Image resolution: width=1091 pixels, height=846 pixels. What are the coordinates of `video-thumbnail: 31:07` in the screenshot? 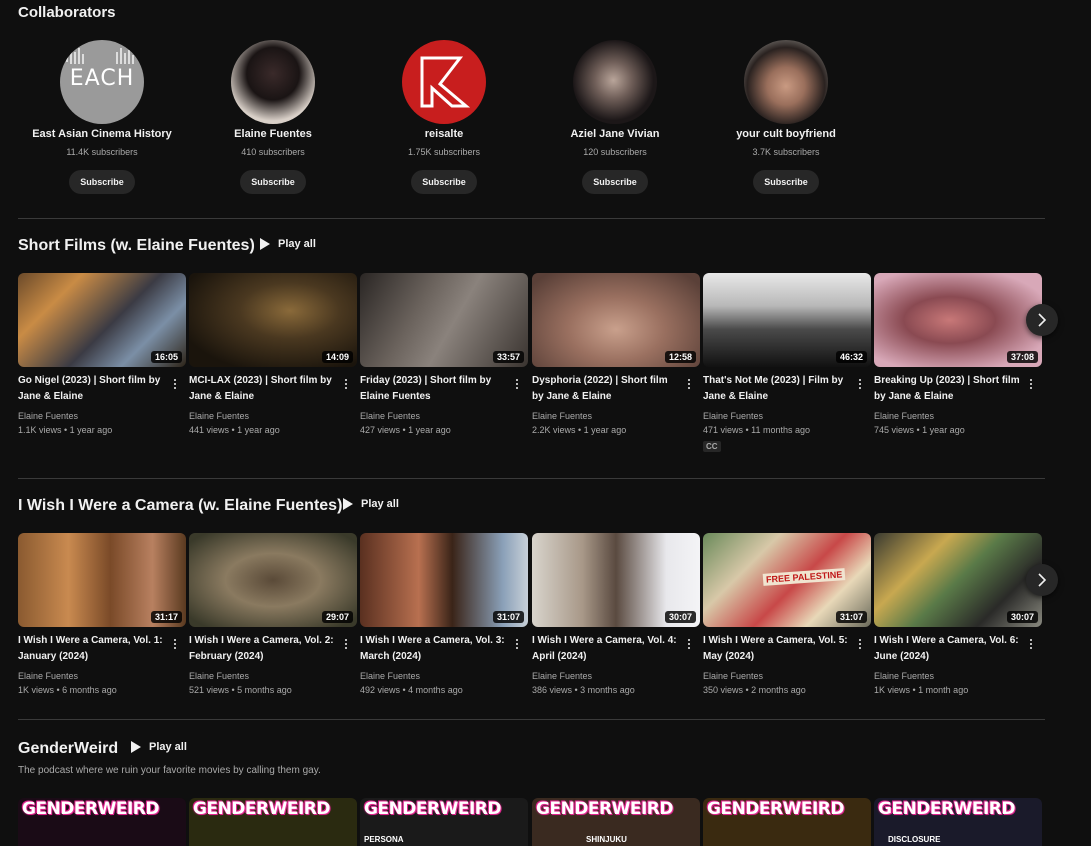 It's located at (444, 580).